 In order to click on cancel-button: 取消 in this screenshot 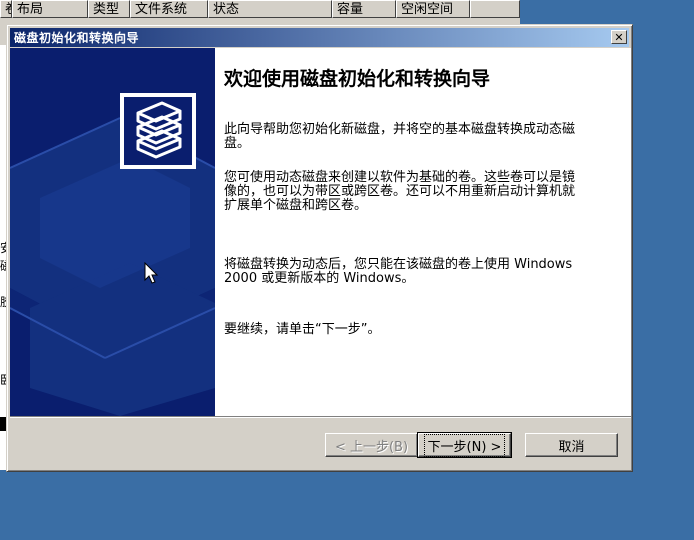, I will do `click(571, 445)`.